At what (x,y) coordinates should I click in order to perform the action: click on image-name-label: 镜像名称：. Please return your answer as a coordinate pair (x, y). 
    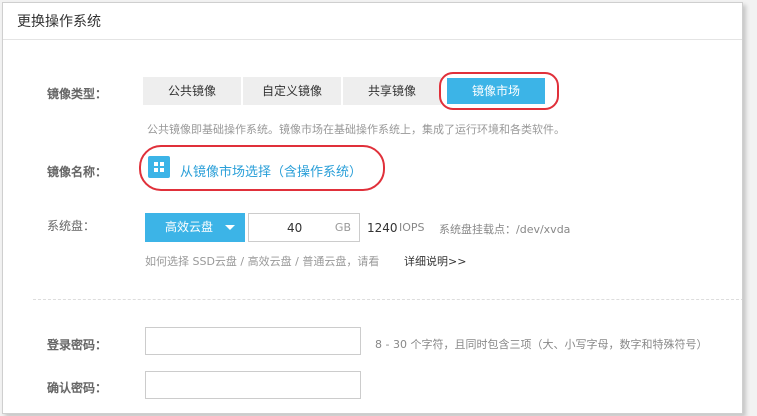
    Looking at the image, I should click on (77, 172).